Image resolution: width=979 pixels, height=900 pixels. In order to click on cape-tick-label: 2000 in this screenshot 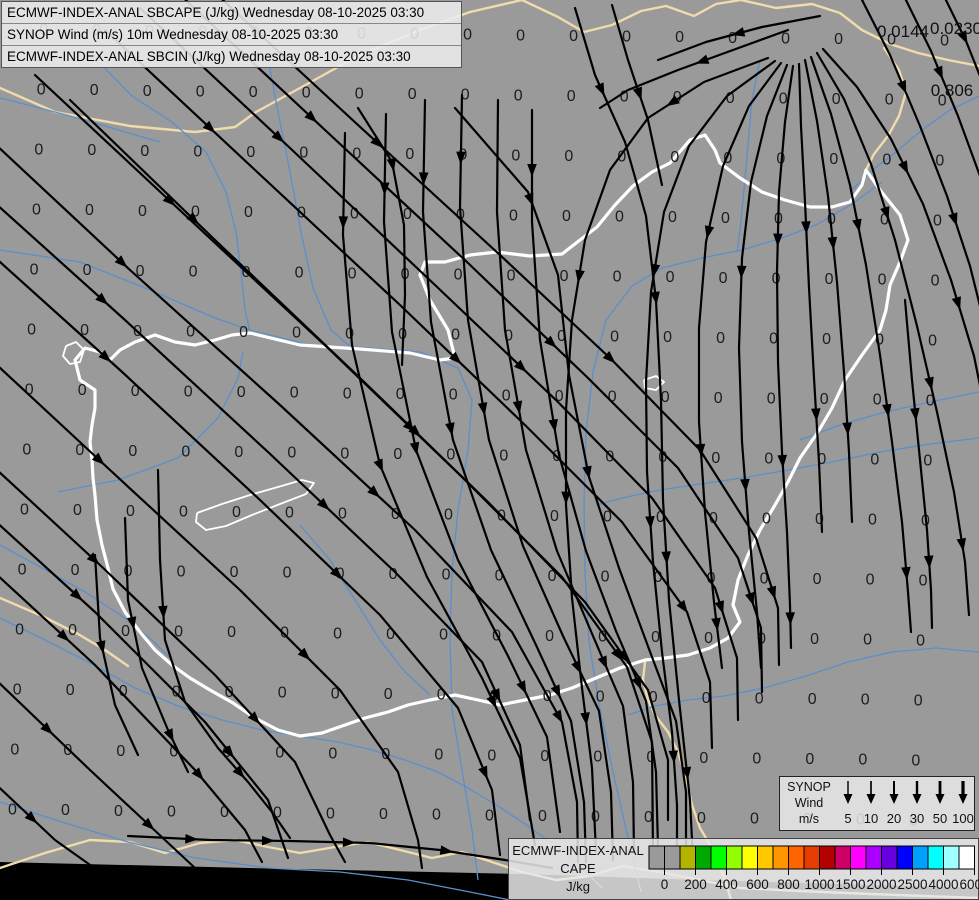, I will do `click(881, 884)`.